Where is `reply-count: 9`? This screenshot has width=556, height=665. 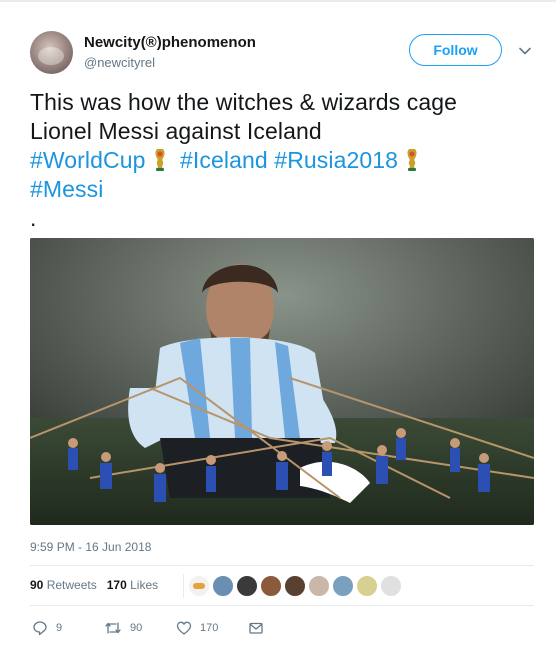 reply-count: 9 is located at coordinates (59, 628).